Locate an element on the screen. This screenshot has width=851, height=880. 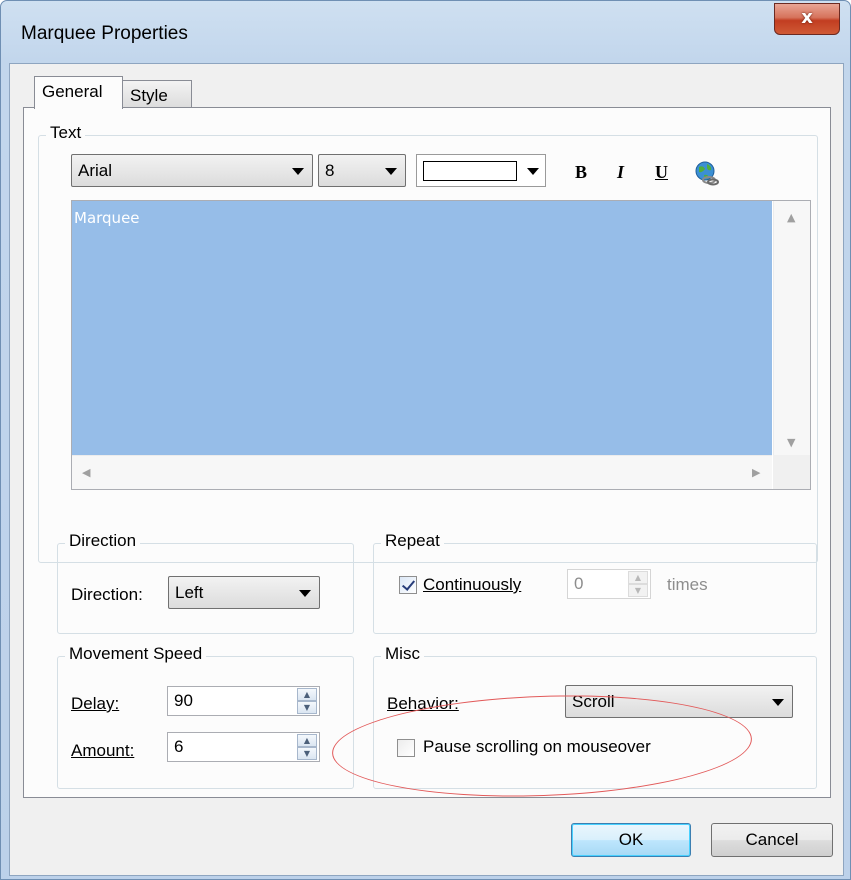
delay-value: 90 is located at coordinates (183, 700).